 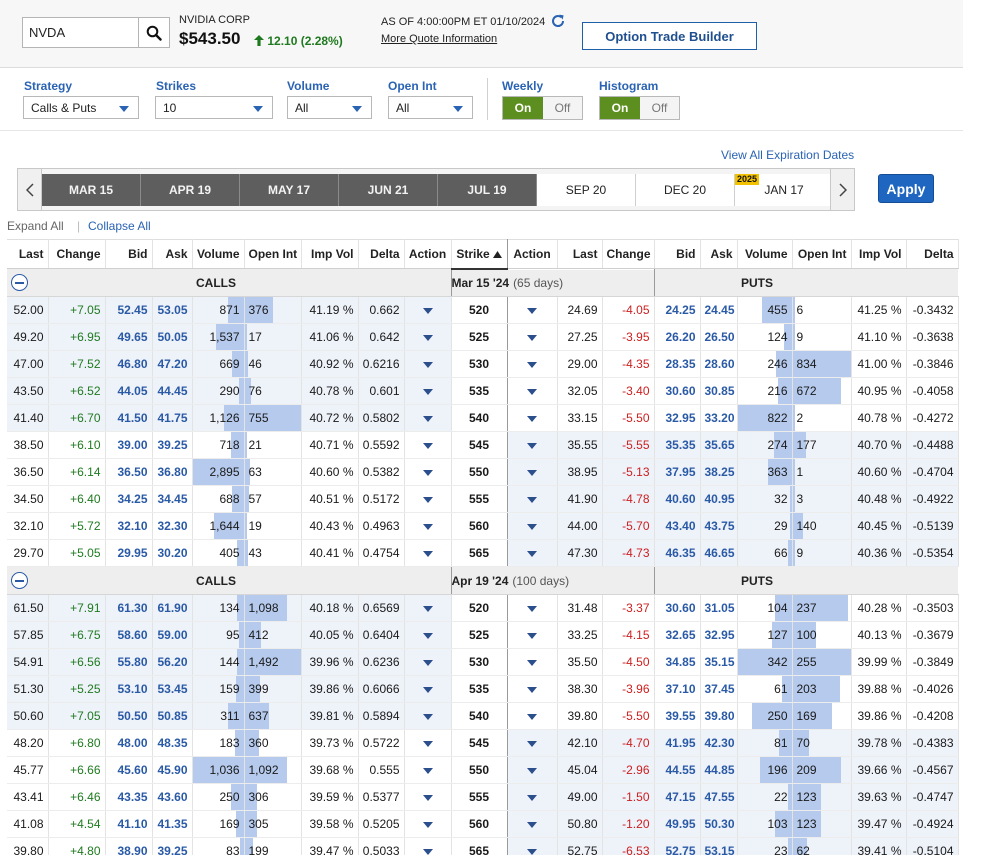 I want to click on histogram-on-button: On, so click(x=620, y=108).